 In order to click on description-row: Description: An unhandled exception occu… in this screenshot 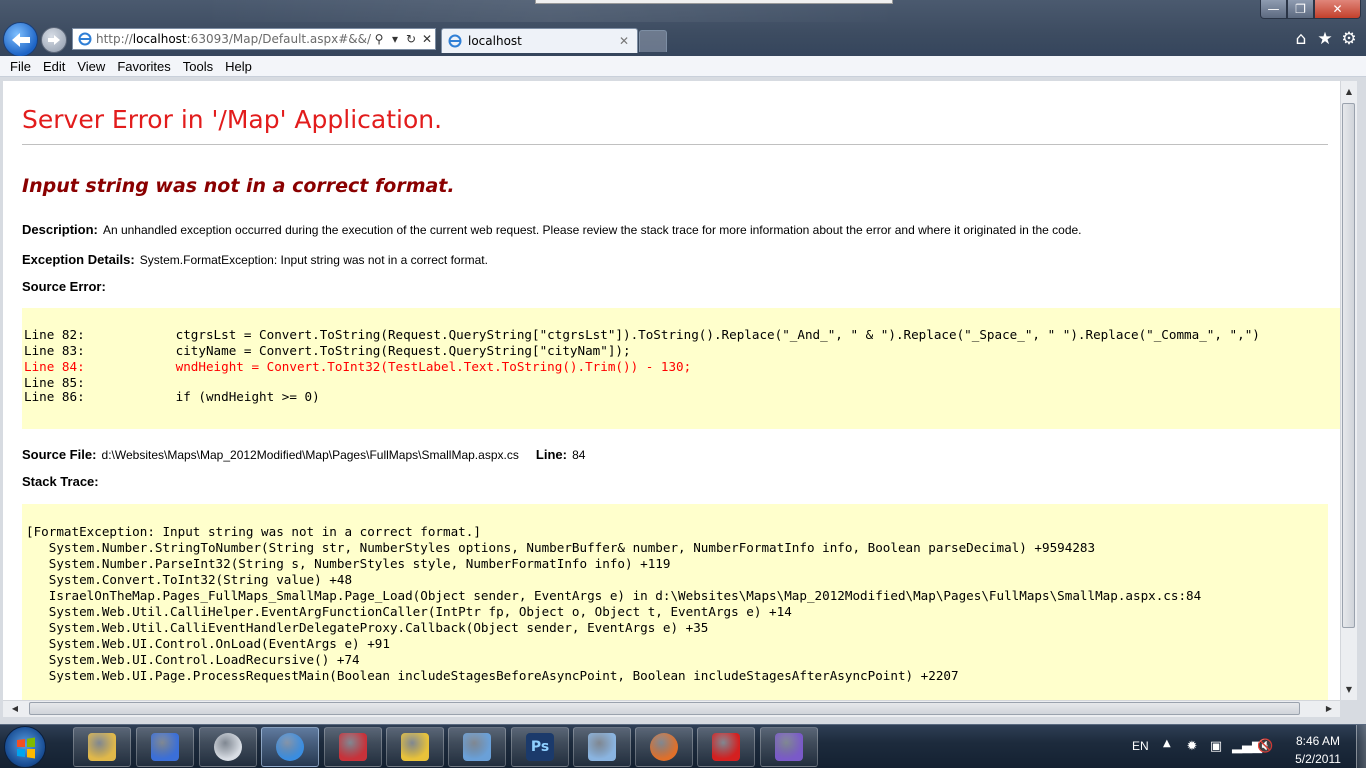, I will do `click(552, 228)`.